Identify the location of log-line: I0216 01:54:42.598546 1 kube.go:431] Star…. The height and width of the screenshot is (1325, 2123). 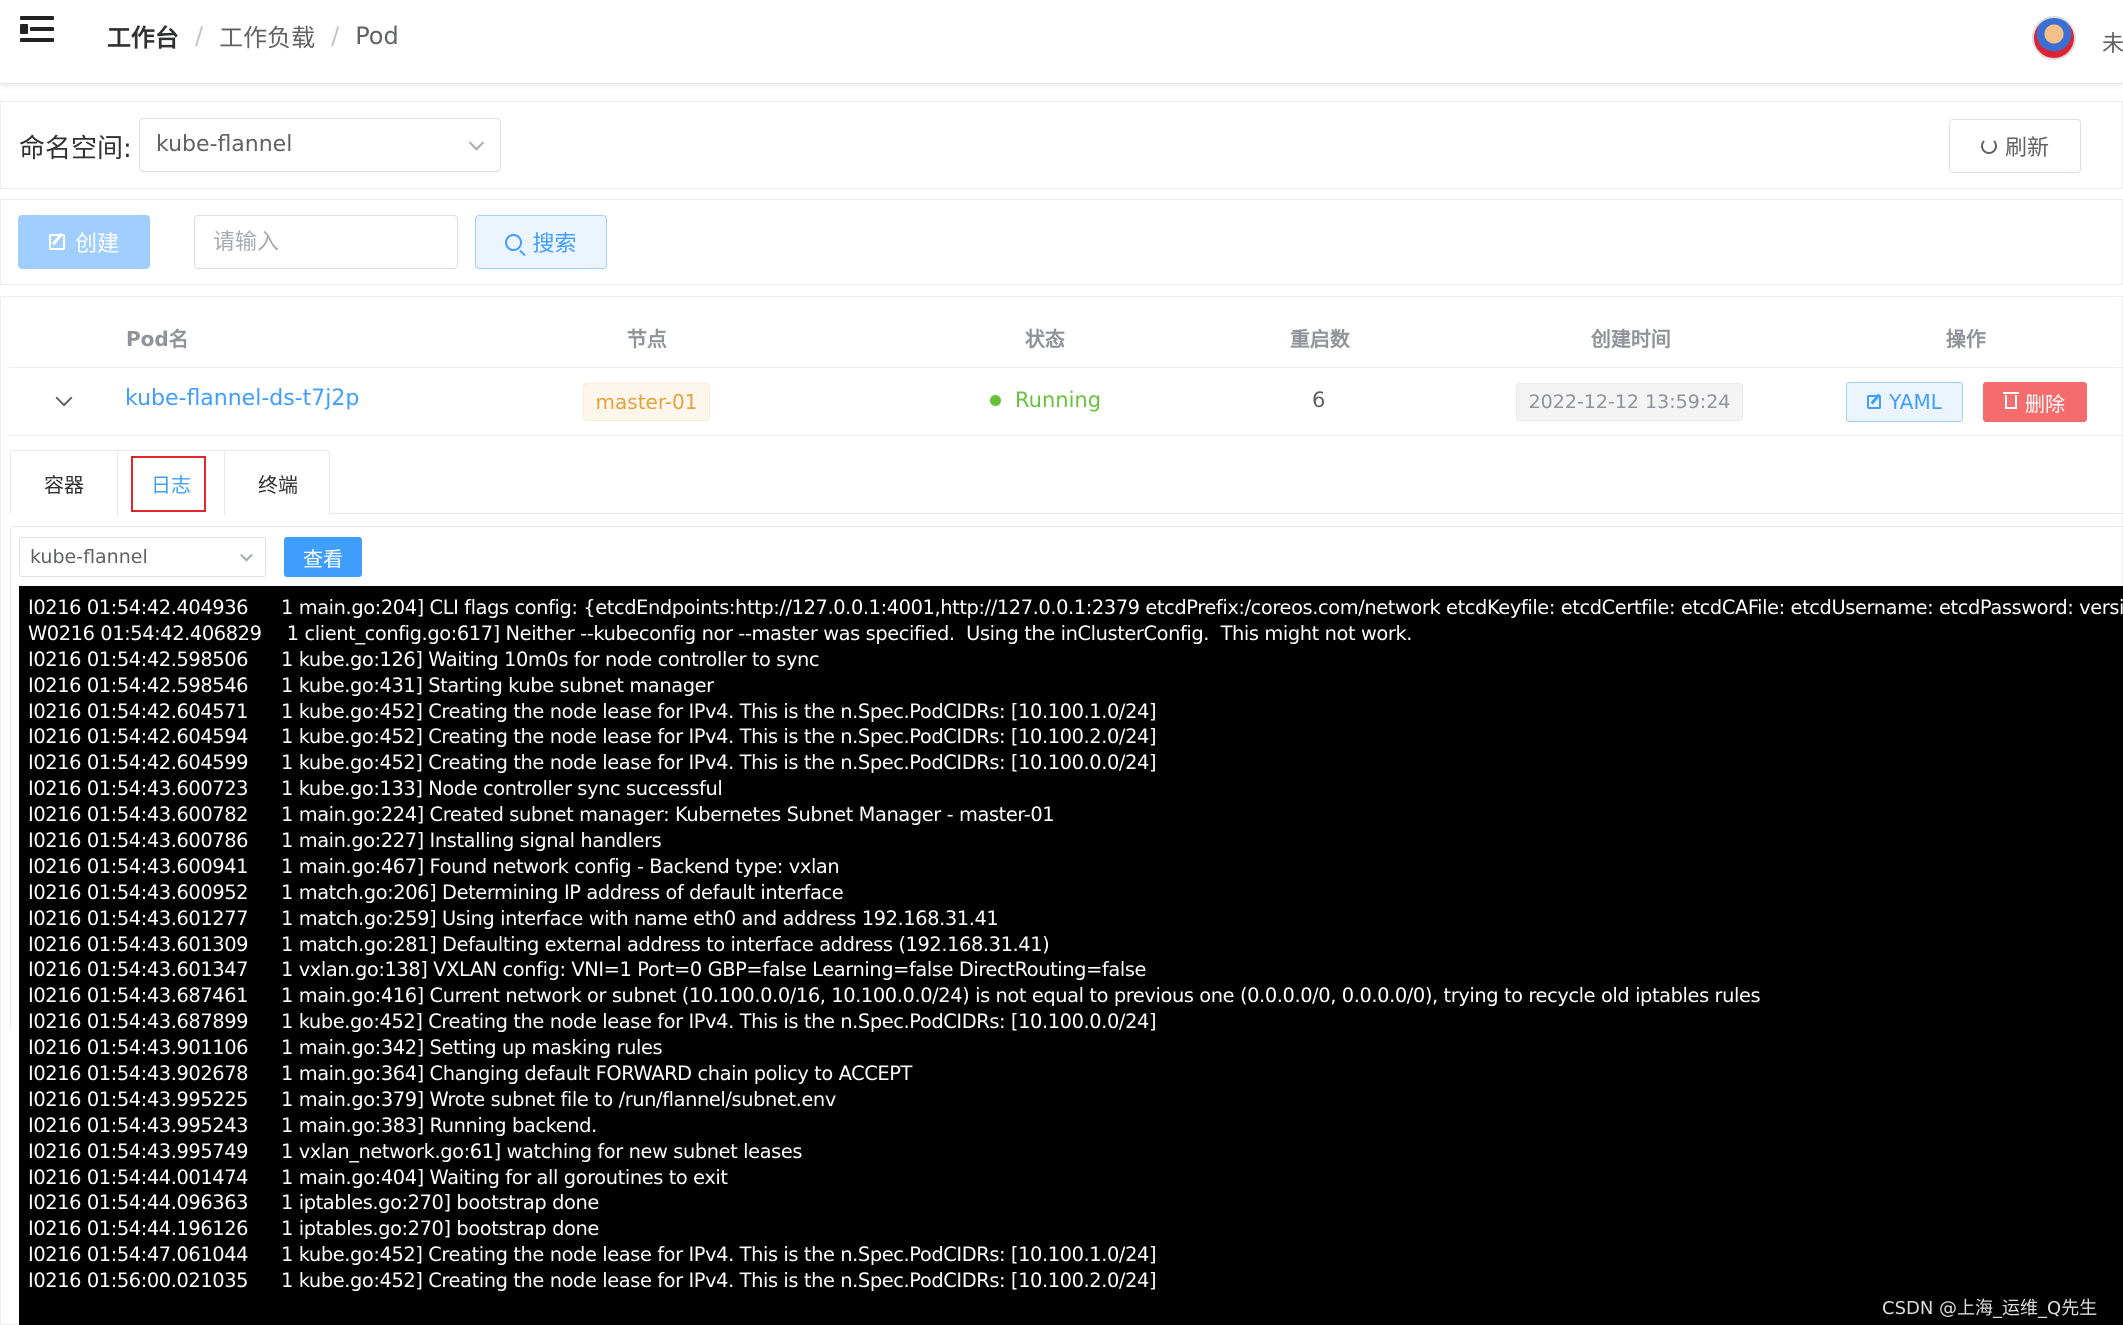
(1075, 686).